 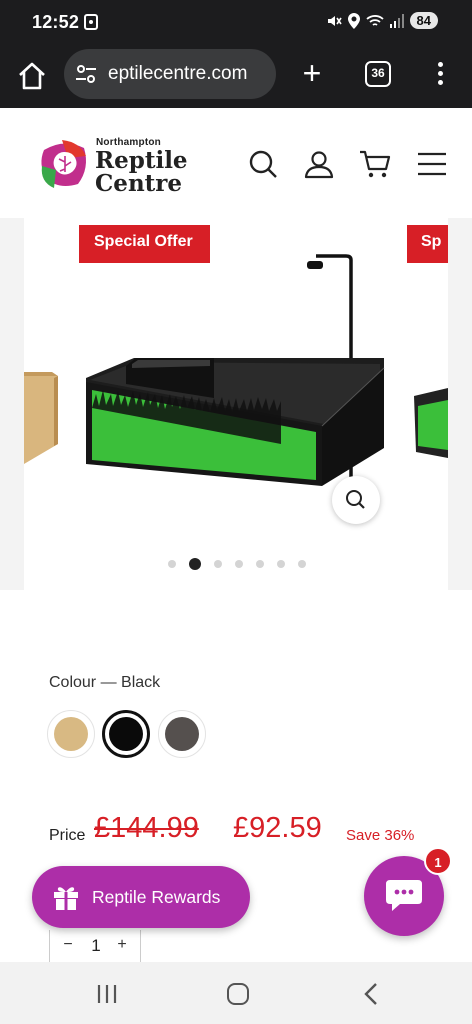 What do you see at coordinates (236, 163) in the screenshot?
I see `site-header: Northampton Reptile Centre` at bounding box center [236, 163].